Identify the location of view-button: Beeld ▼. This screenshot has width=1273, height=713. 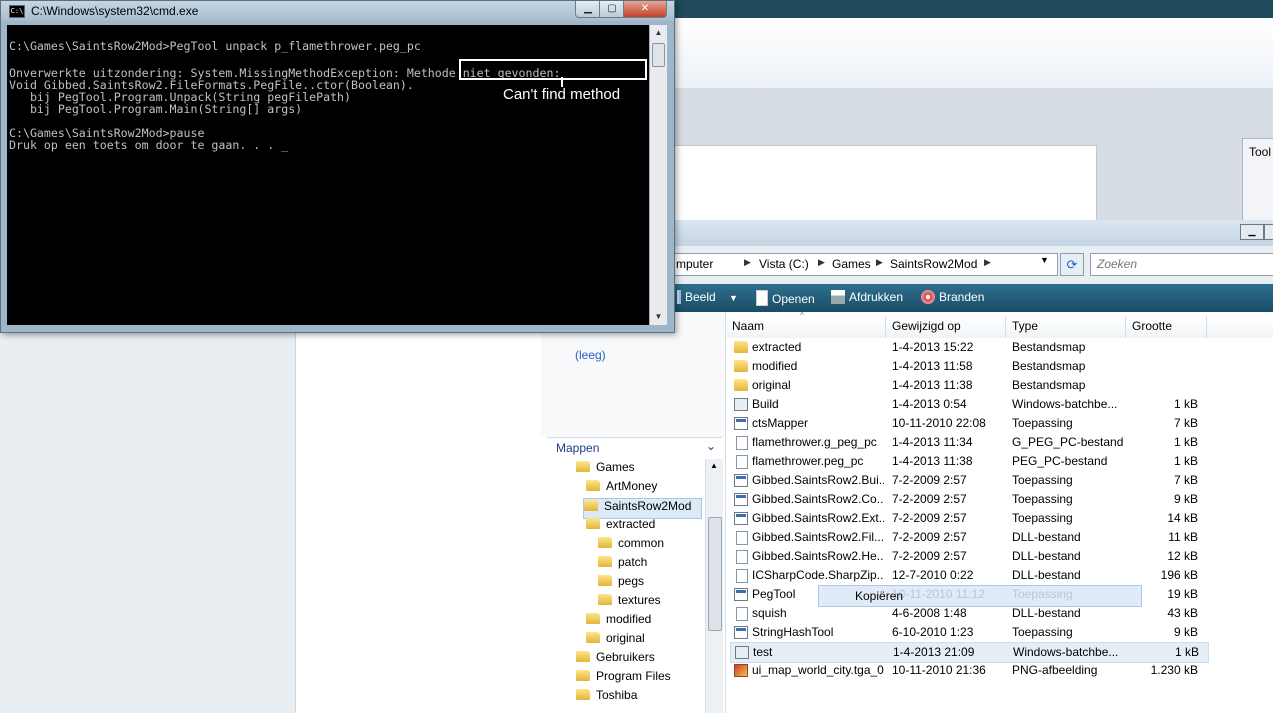
(707, 297).